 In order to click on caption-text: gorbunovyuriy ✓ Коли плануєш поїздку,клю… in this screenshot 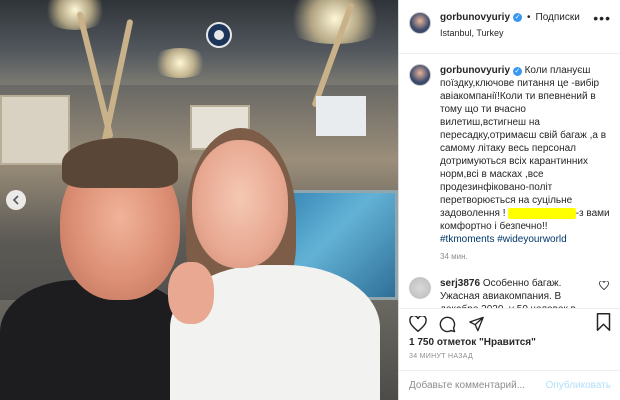, I will do `click(525, 163)`.